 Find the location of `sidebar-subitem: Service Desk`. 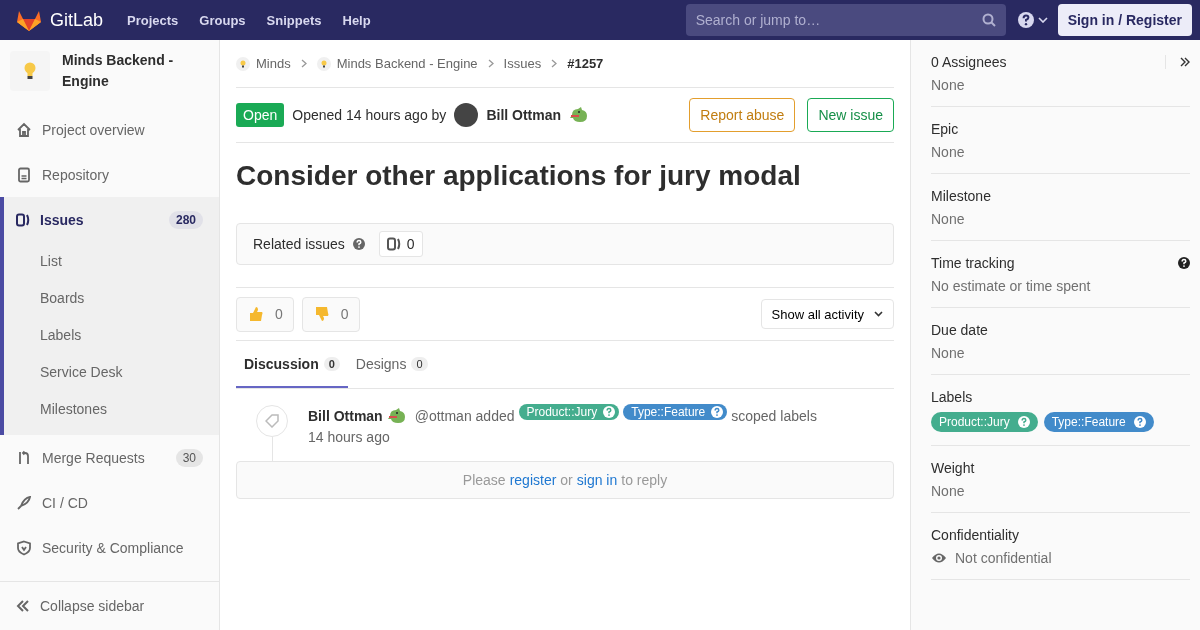

sidebar-subitem: Service Desk is located at coordinates (111, 371).